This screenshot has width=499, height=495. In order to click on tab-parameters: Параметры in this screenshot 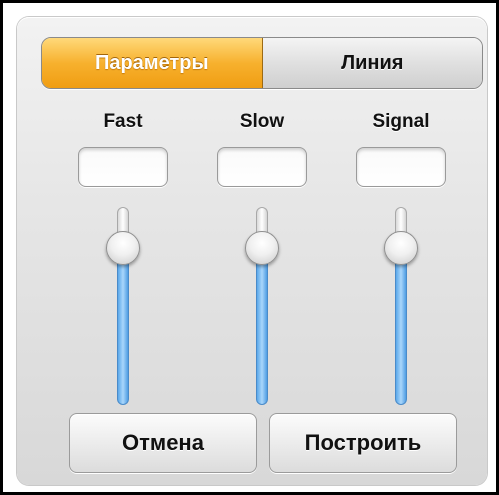, I will do `click(152, 63)`.